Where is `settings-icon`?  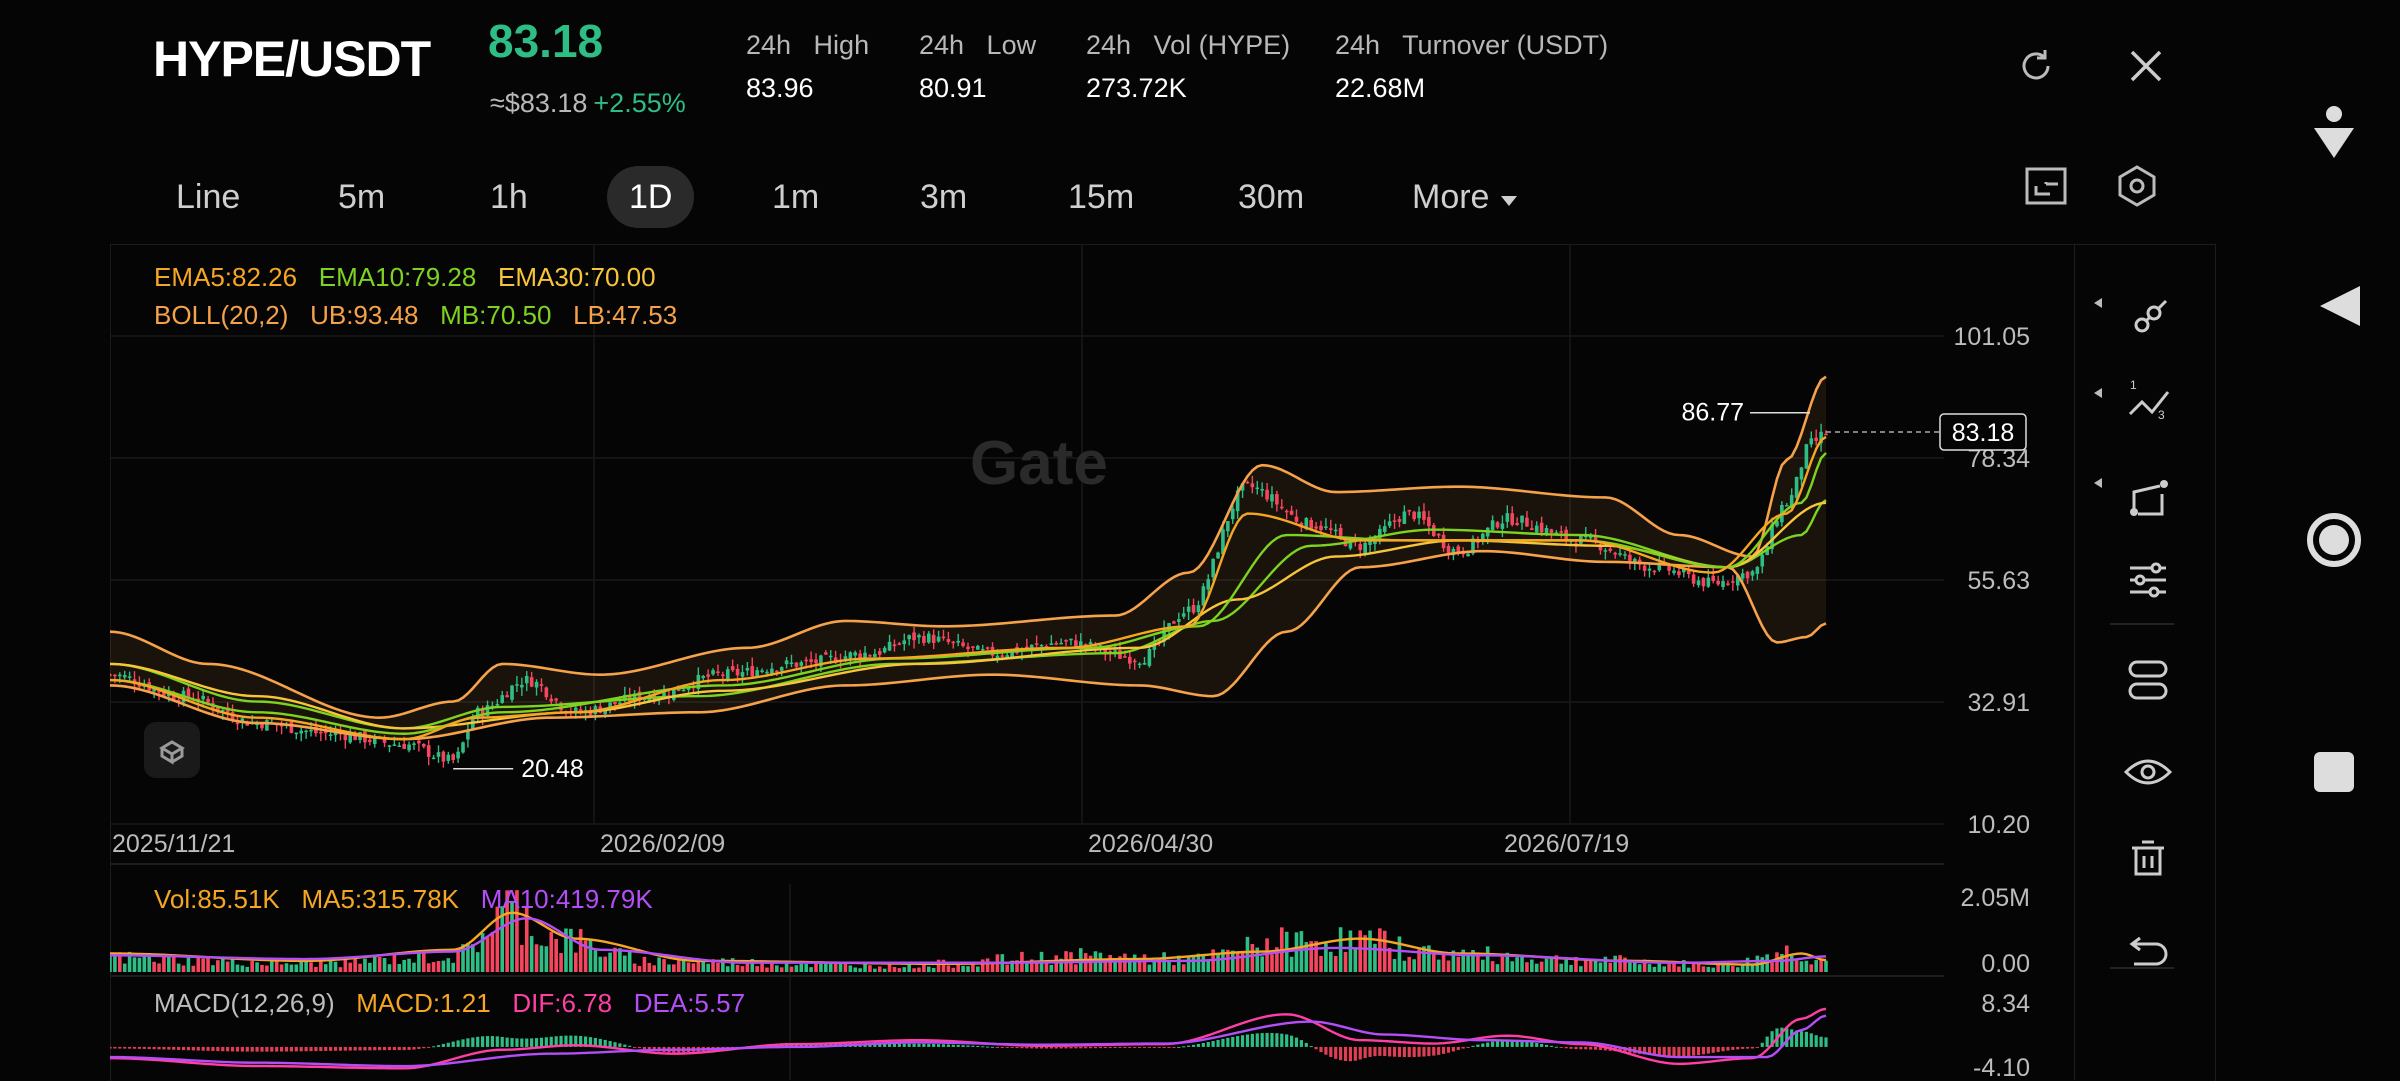 settings-icon is located at coordinates (2137, 186).